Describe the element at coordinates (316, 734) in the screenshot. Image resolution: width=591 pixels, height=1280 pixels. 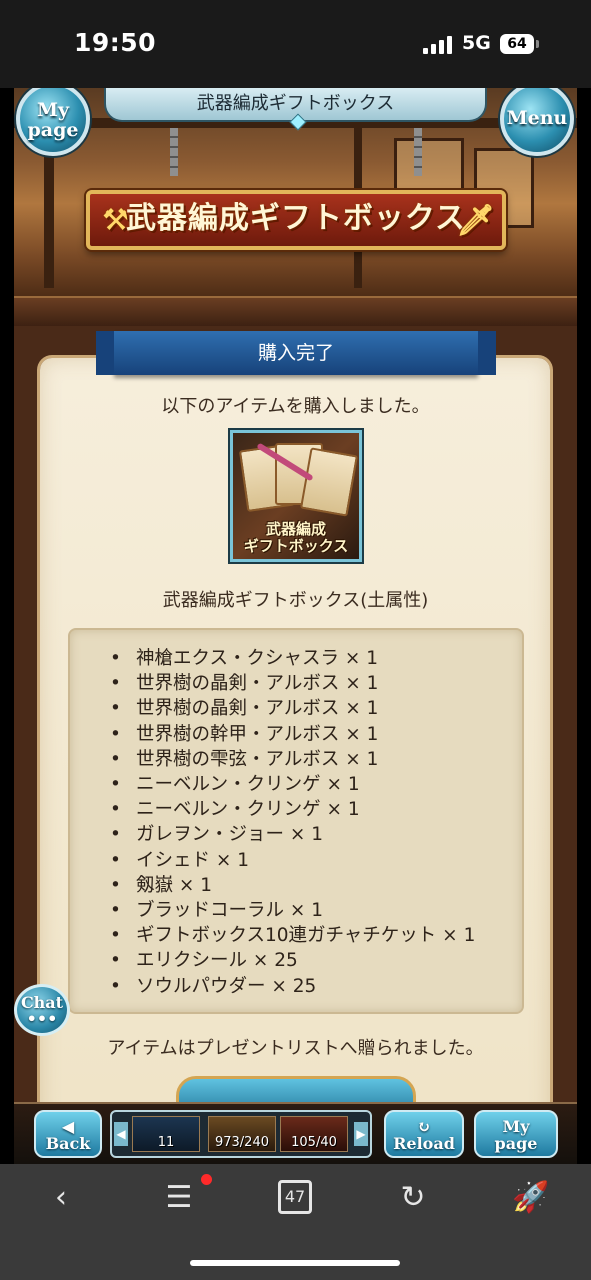
I see `list-item: 世界樹の幹甲・アルボス × 1` at that location.